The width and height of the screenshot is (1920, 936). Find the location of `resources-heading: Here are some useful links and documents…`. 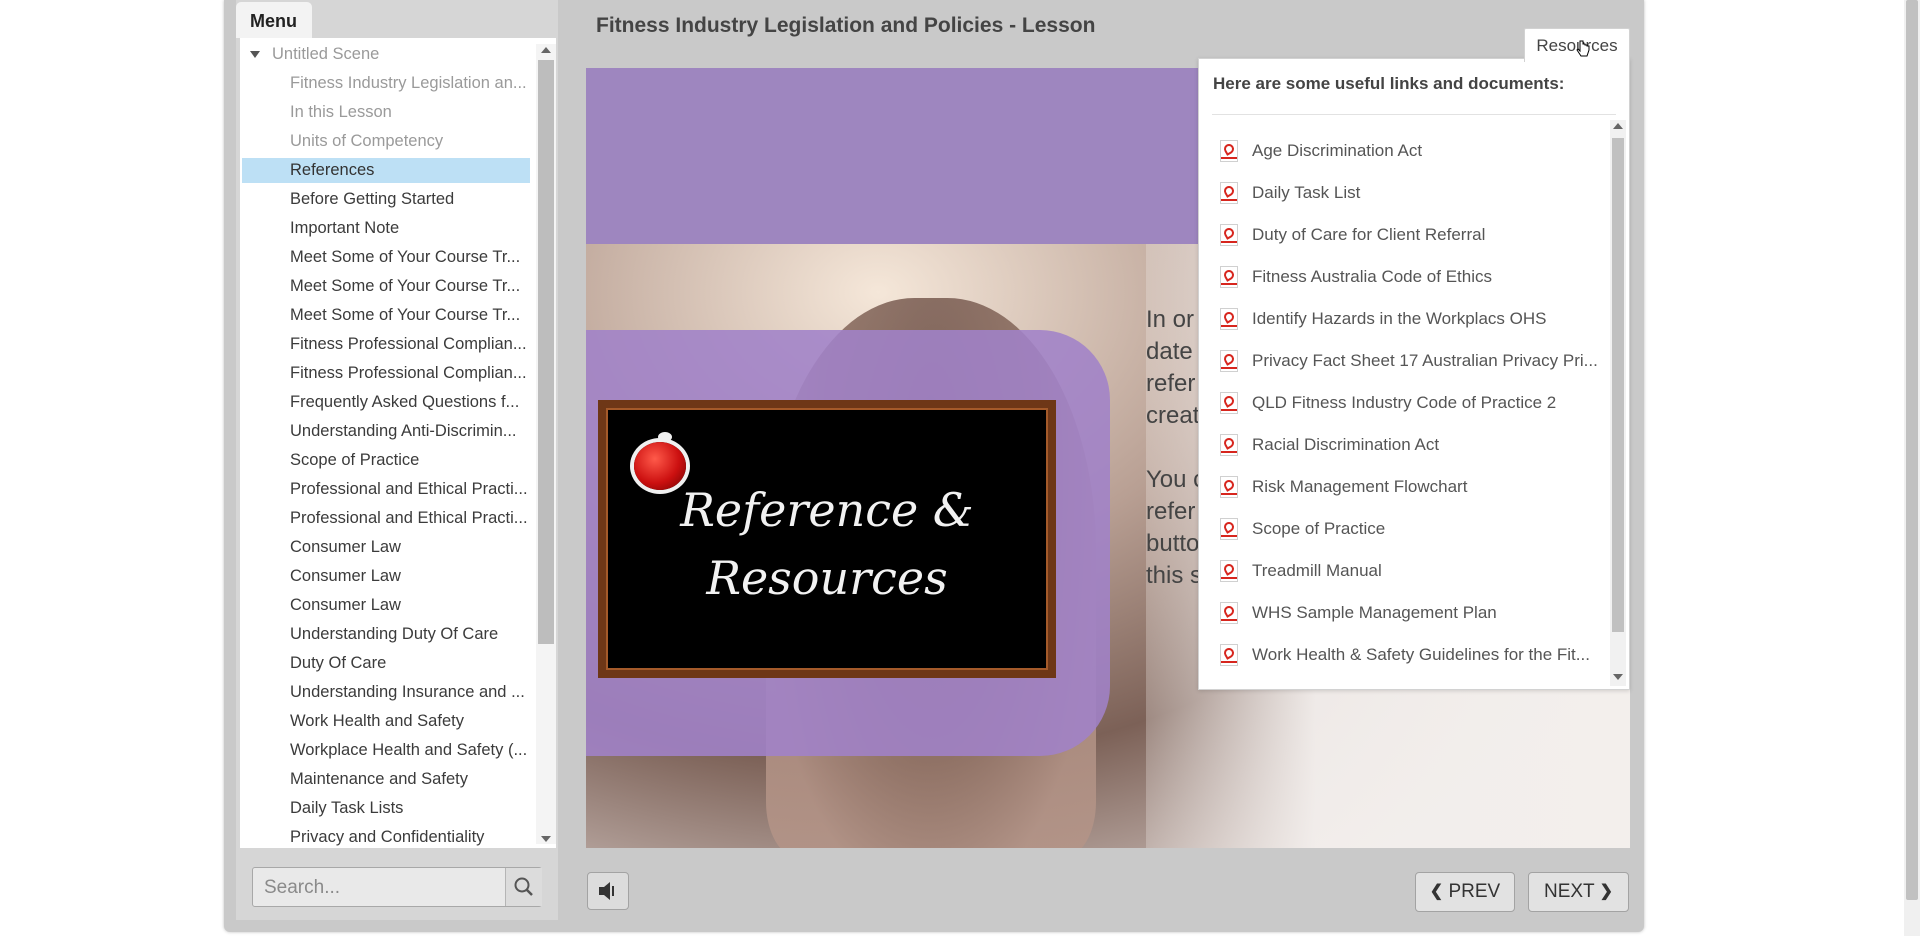

resources-heading: Here are some useful links and documents… is located at coordinates (1389, 83).